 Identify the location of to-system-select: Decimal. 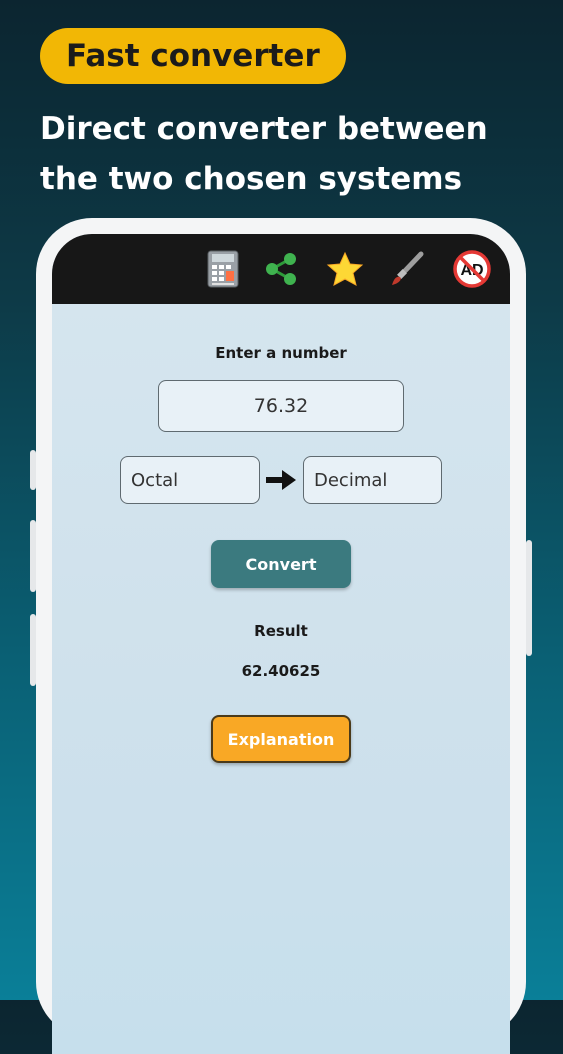
(372, 480).